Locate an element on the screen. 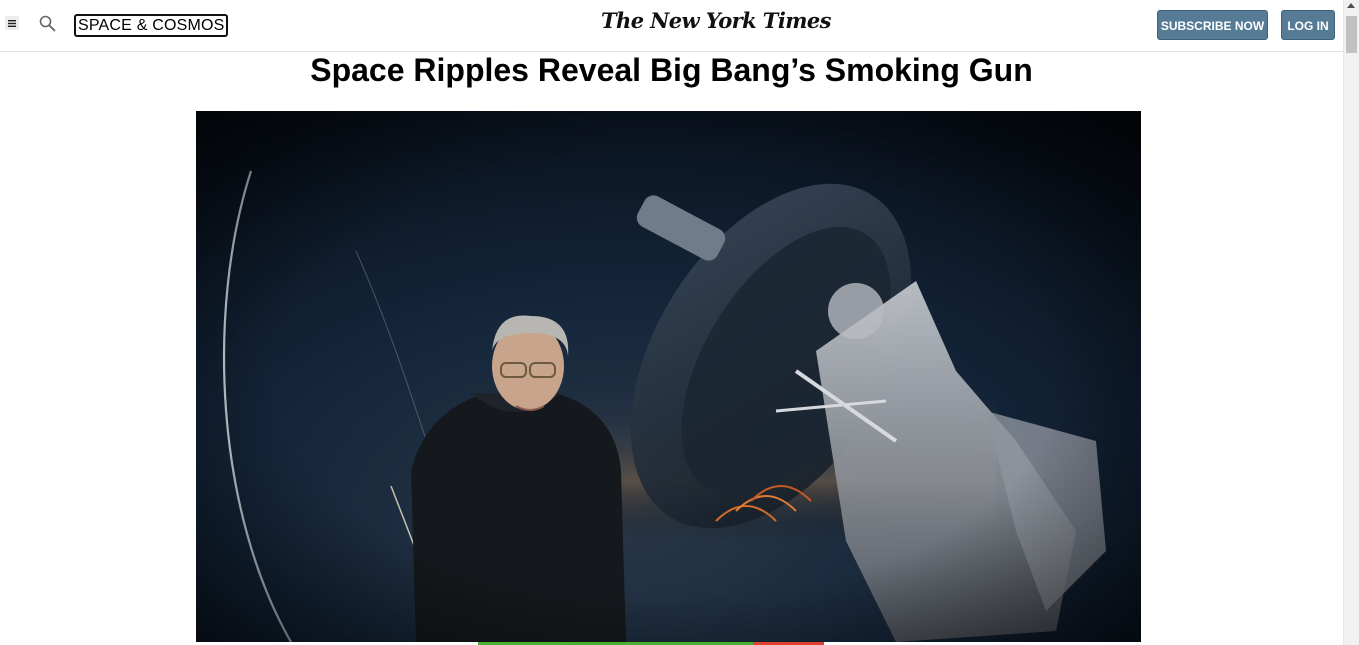 The width and height of the screenshot is (1359, 645). login-button: LOG IN is located at coordinates (1308, 25).